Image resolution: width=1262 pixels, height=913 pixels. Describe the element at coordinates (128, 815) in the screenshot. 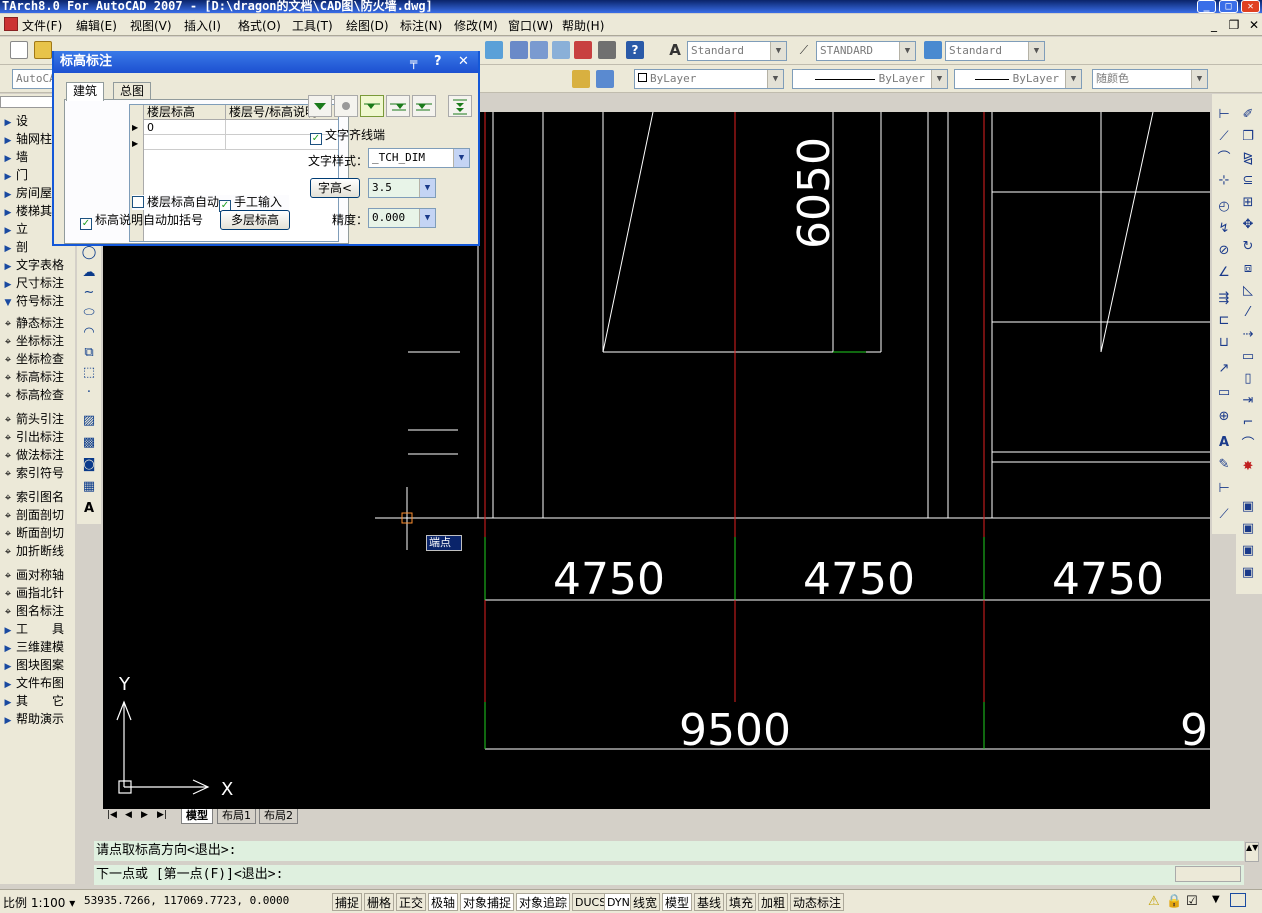

I see `prev-tab-icon: ◀` at that location.